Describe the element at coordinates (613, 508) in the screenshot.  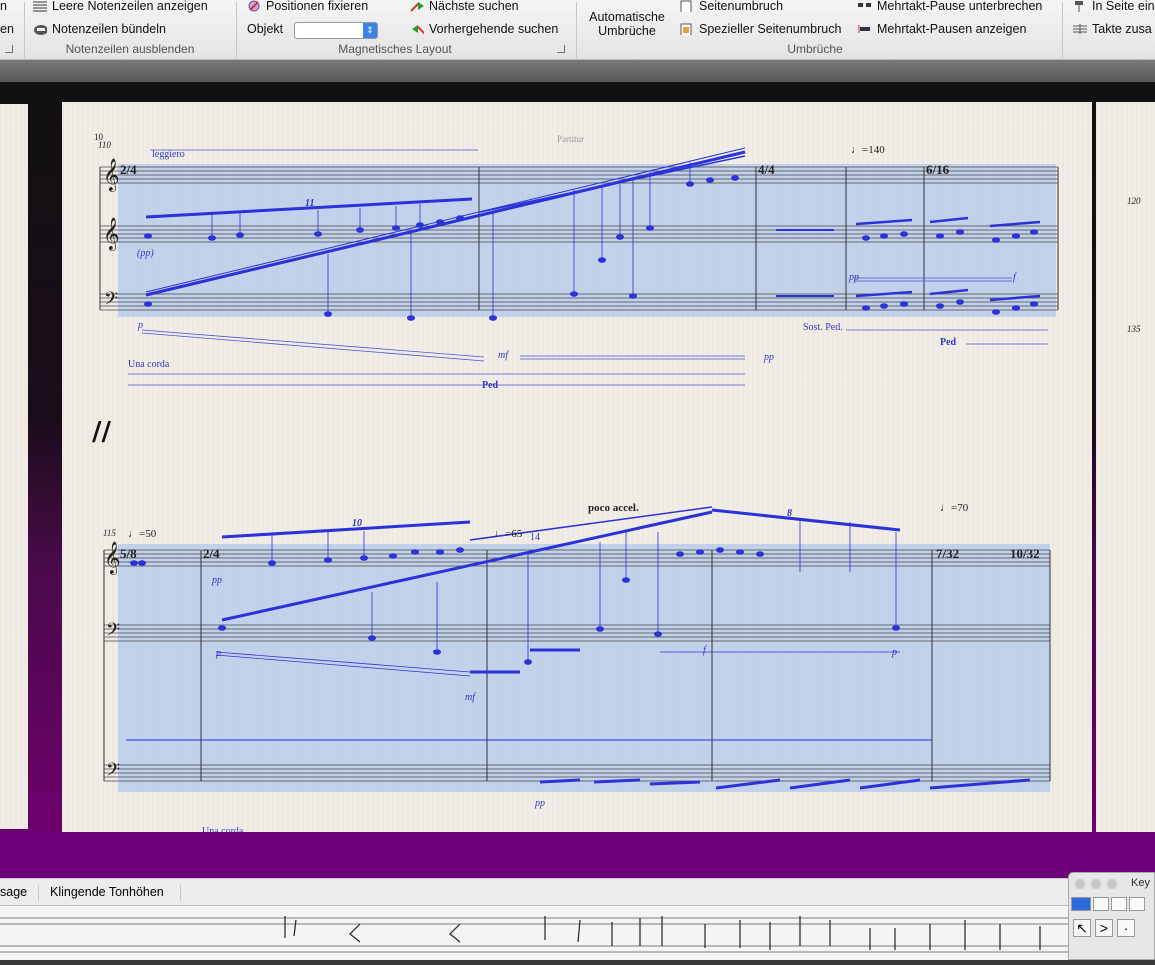
I see `poco-accel-text: poco accel.` at that location.